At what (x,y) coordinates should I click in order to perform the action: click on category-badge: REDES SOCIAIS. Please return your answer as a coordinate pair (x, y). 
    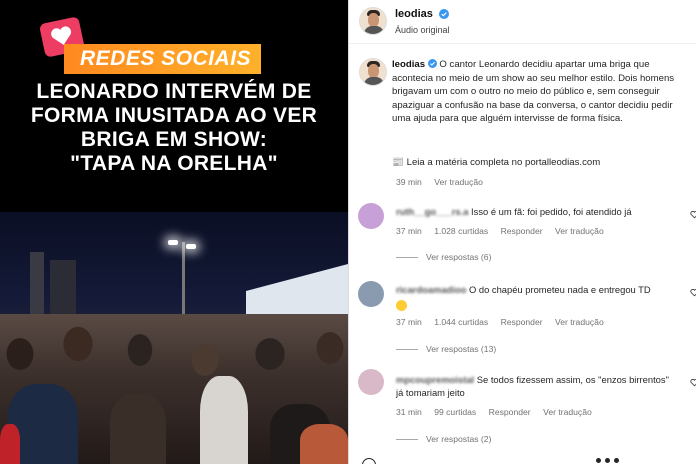
    Looking at the image, I should click on (163, 59).